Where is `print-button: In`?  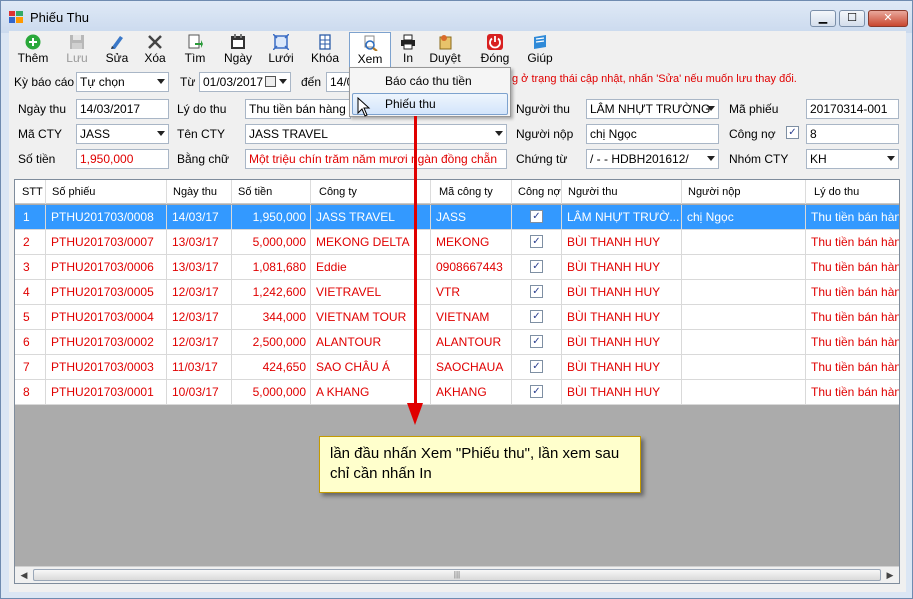
print-button: In is located at coordinates (408, 49).